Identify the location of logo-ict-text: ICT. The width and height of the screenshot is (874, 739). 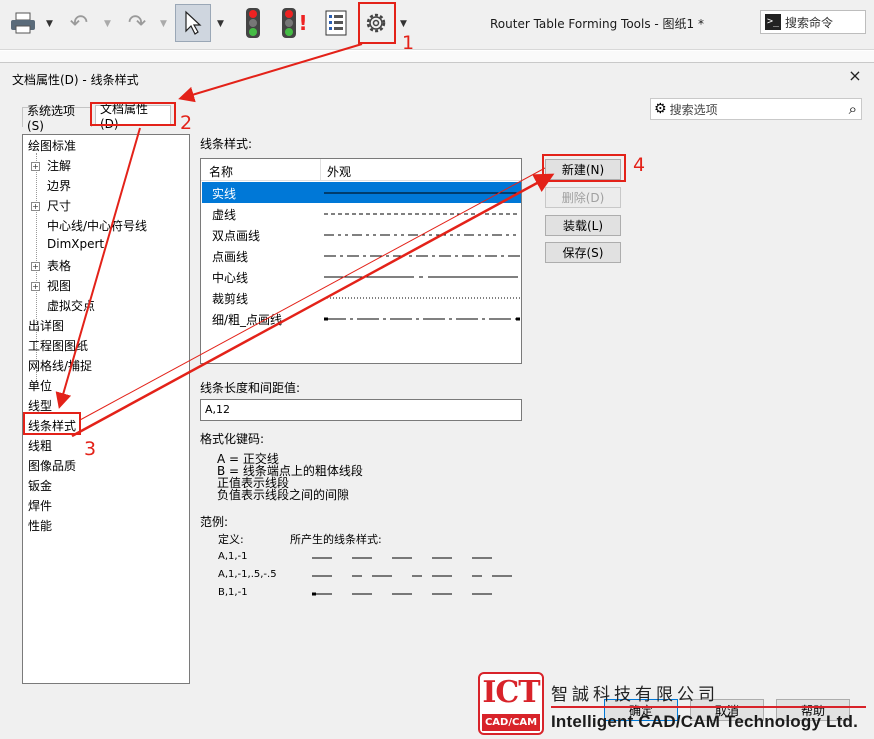
(511, 692).